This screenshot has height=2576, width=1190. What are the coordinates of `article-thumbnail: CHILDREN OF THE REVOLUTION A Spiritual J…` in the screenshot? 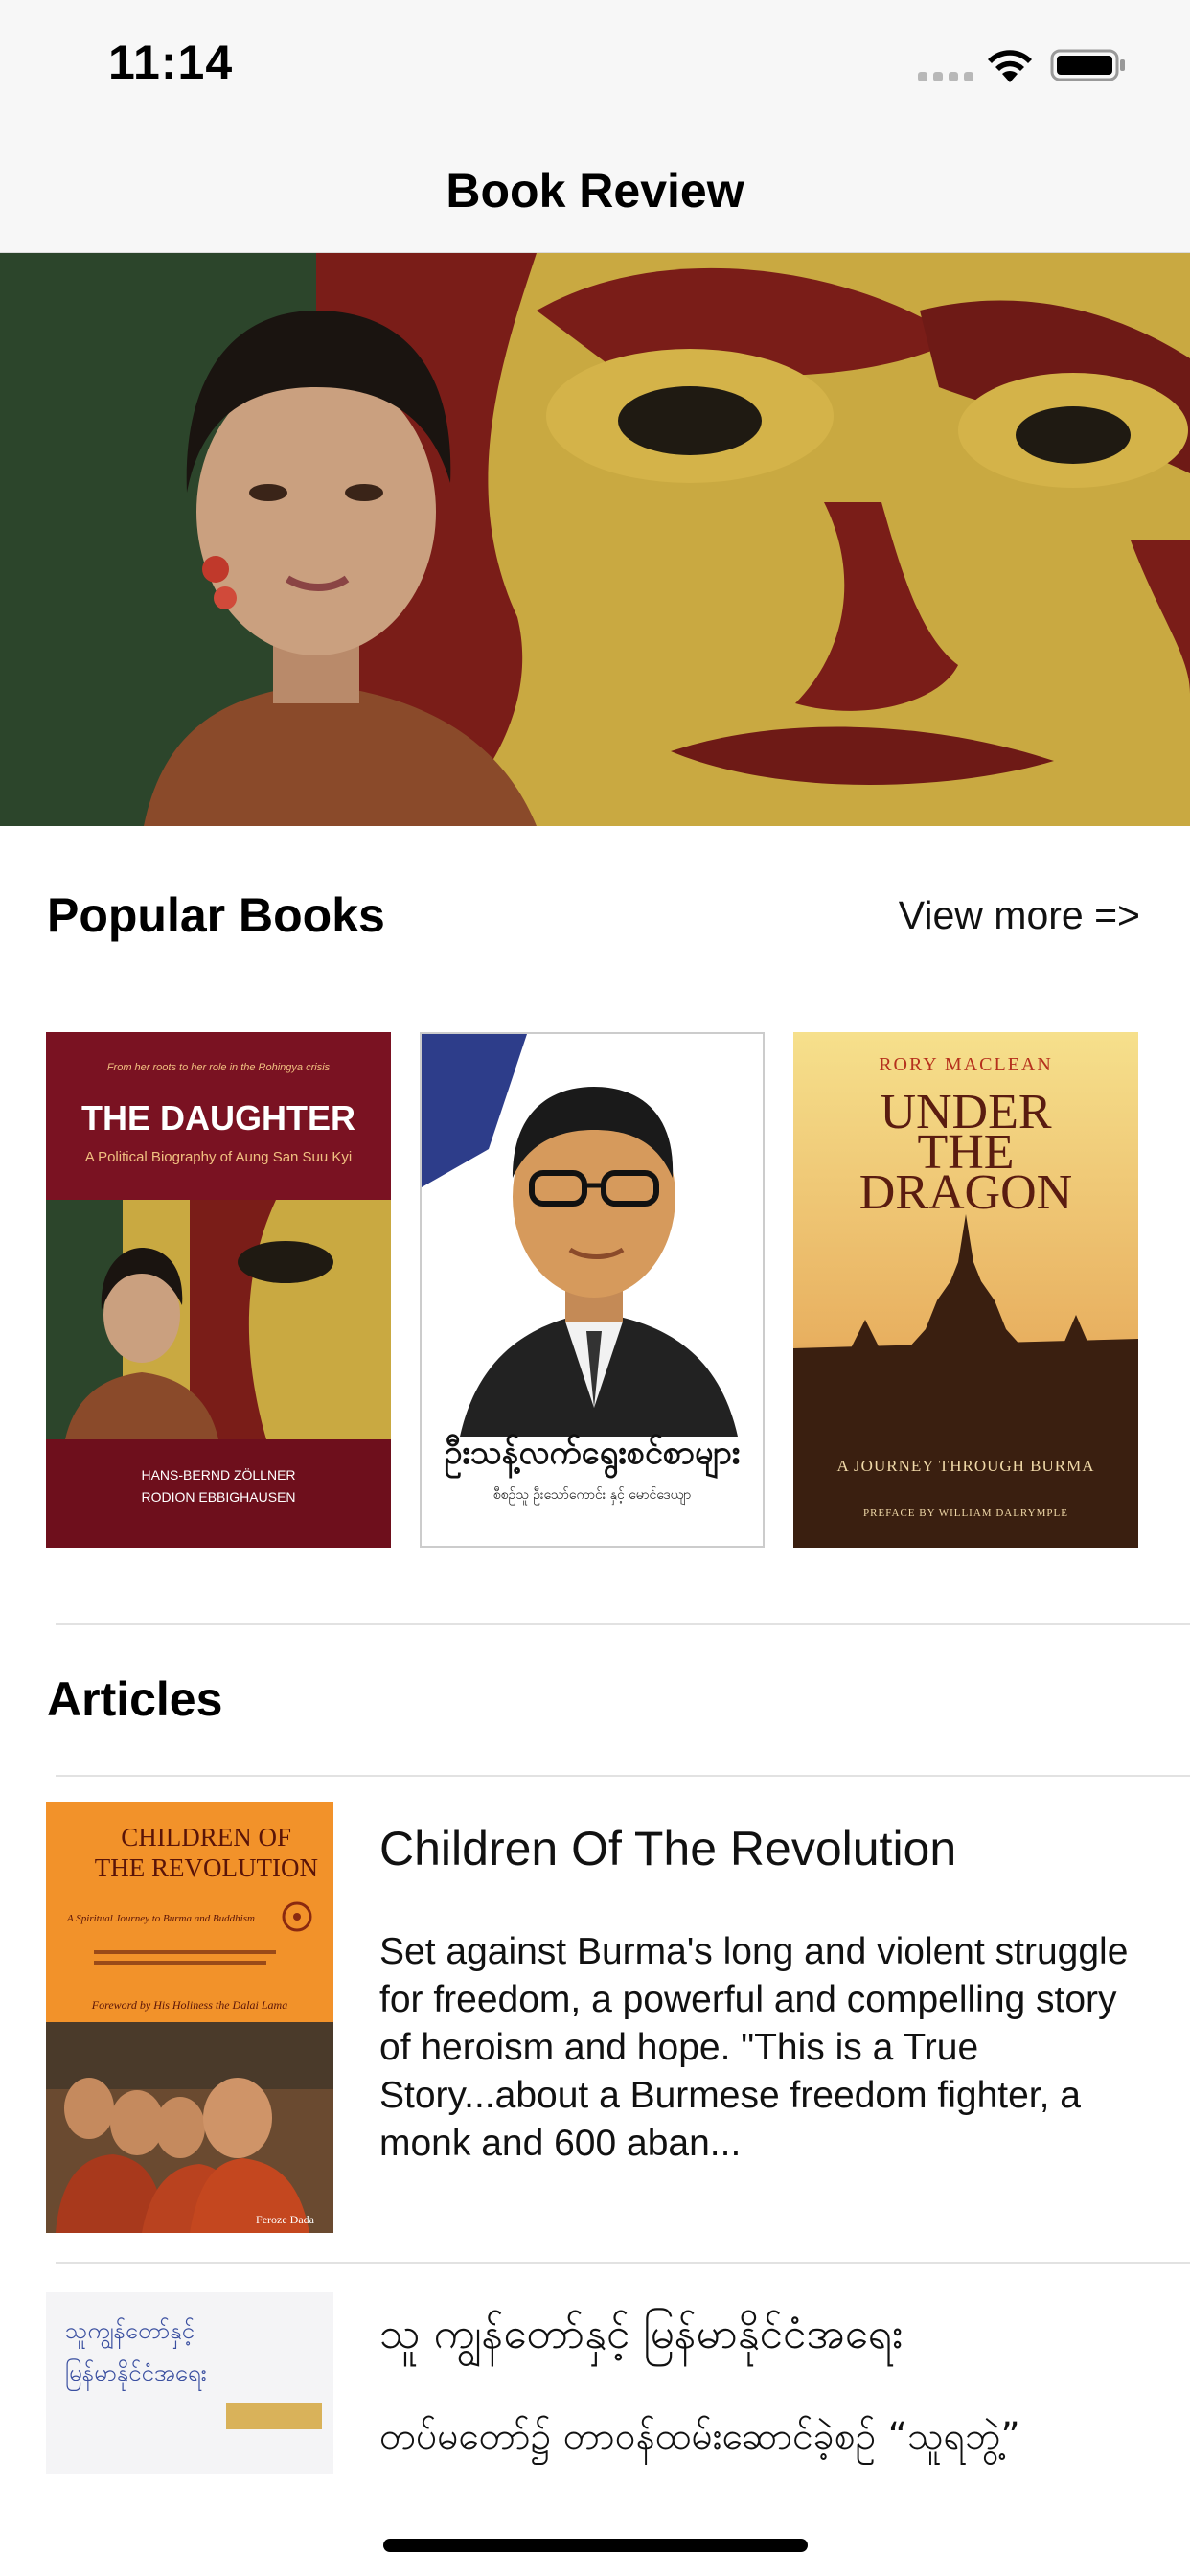 It's located at (190, 2018).